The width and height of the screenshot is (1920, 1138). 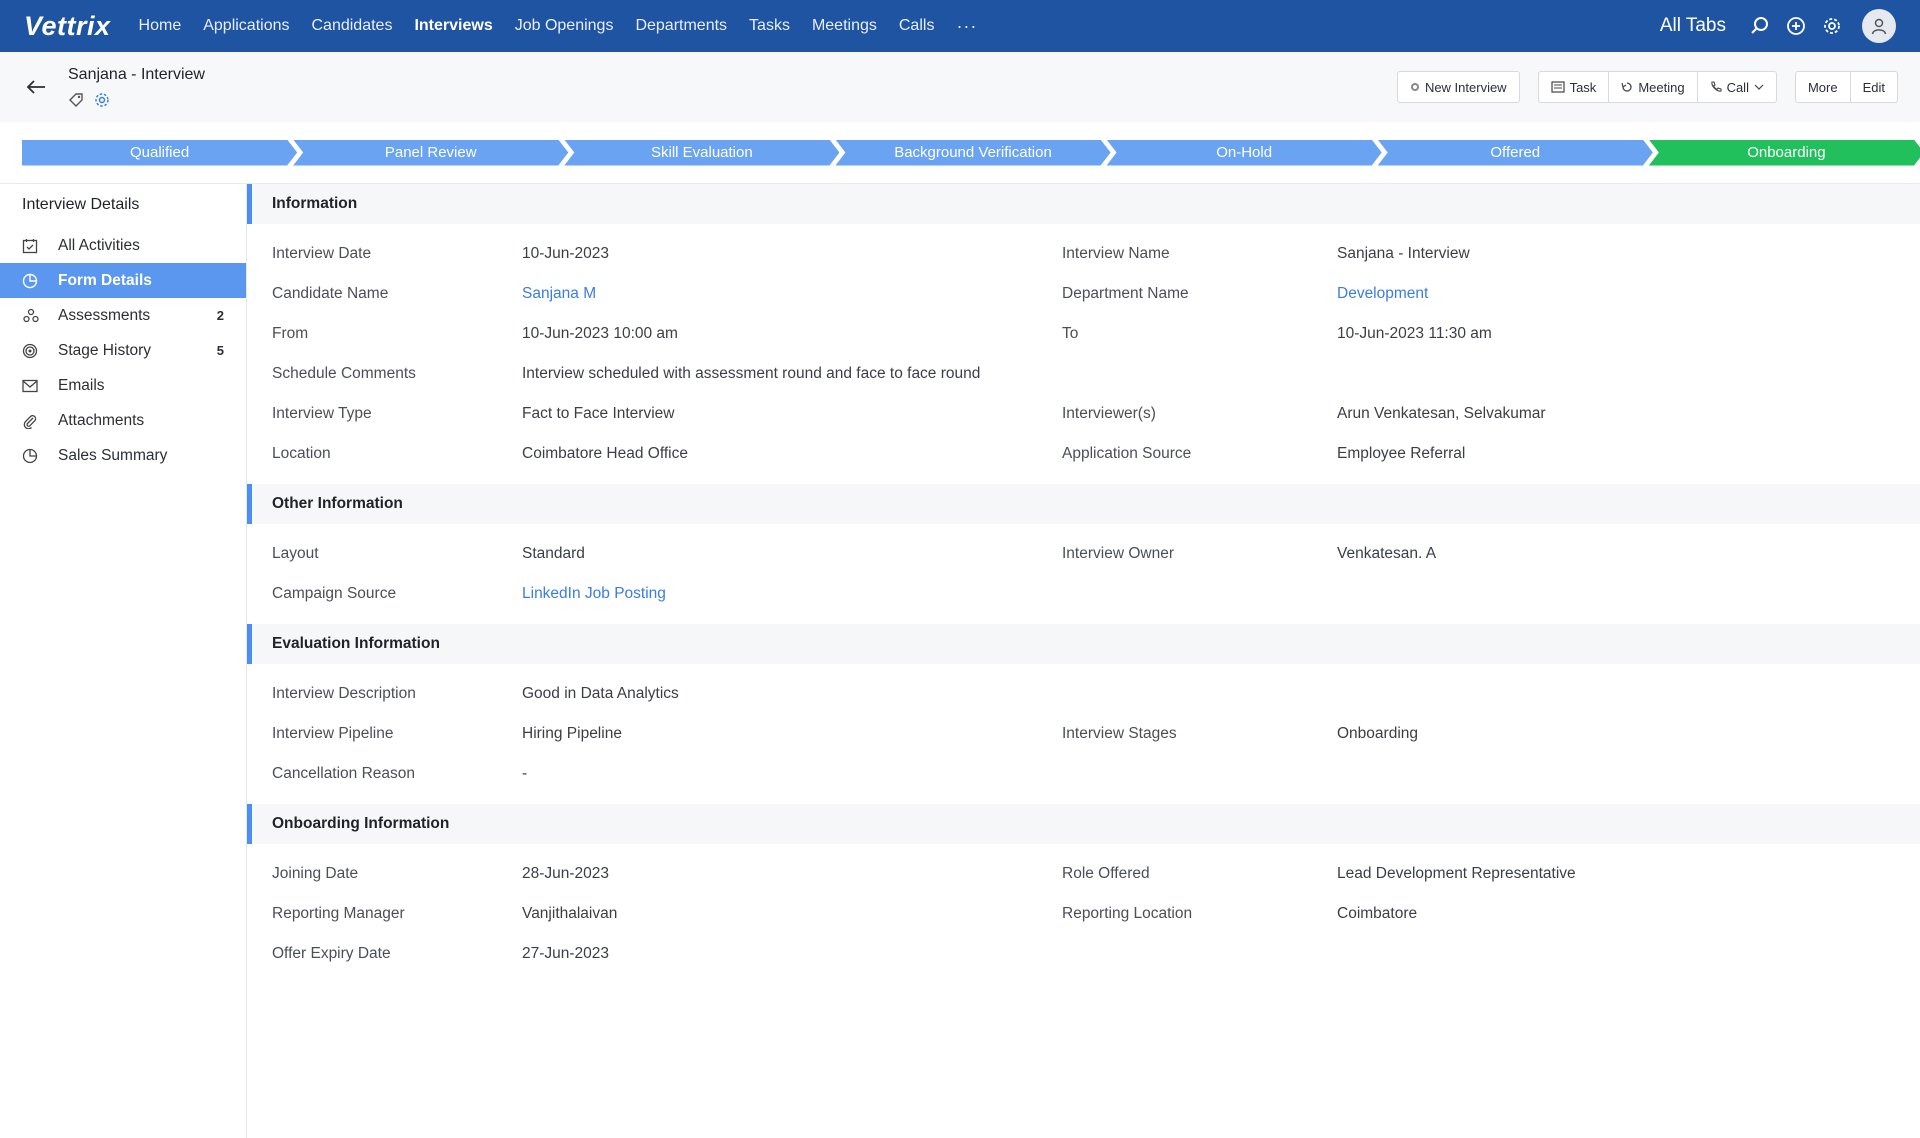 I want to click on nav-applications: Applications, so click(x=246, y=26).